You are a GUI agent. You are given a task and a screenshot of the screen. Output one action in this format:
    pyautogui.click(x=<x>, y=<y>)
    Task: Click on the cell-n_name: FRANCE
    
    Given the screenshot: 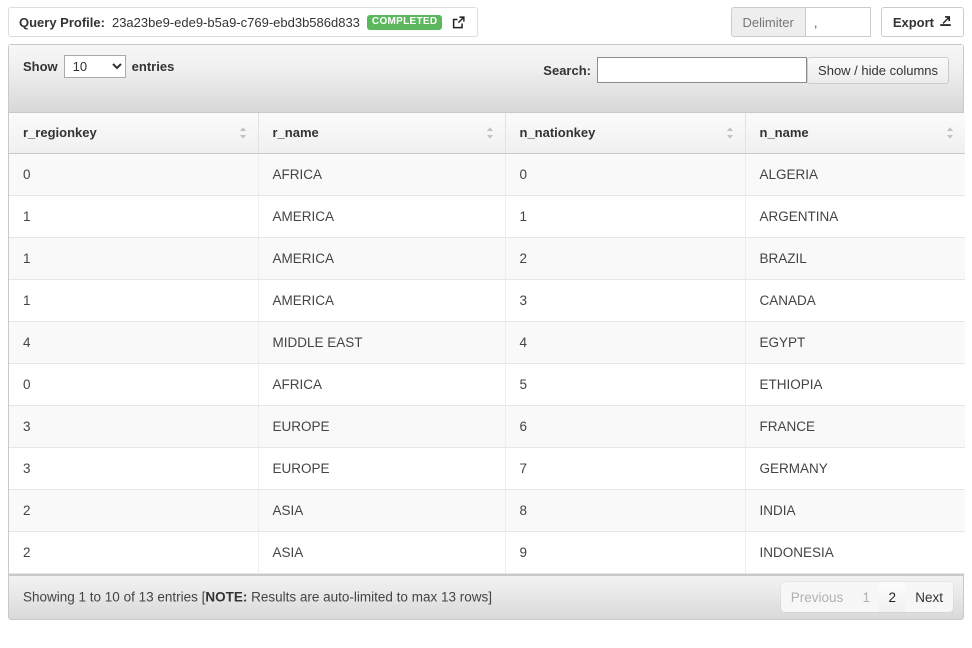 What is the action you would take?
    pyautogui.click(x=855, y=426)
    